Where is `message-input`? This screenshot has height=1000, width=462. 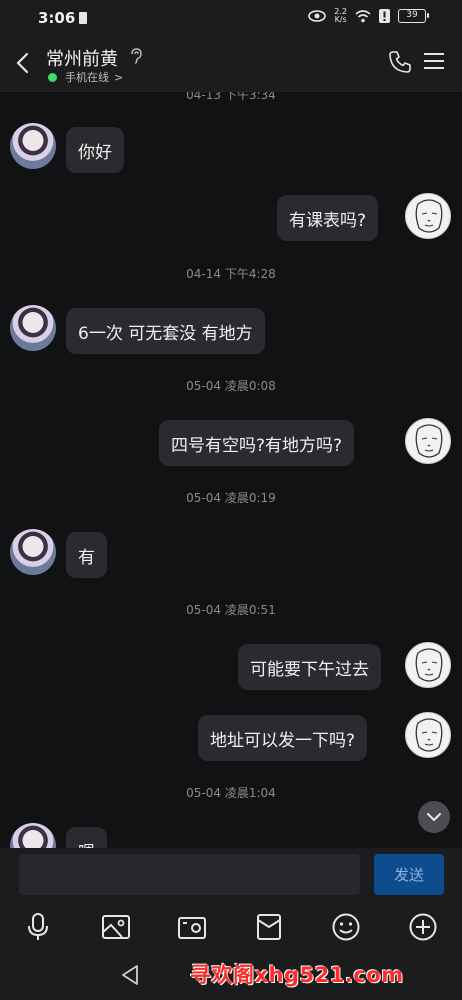 message-input is located at coordinates (189, 874).